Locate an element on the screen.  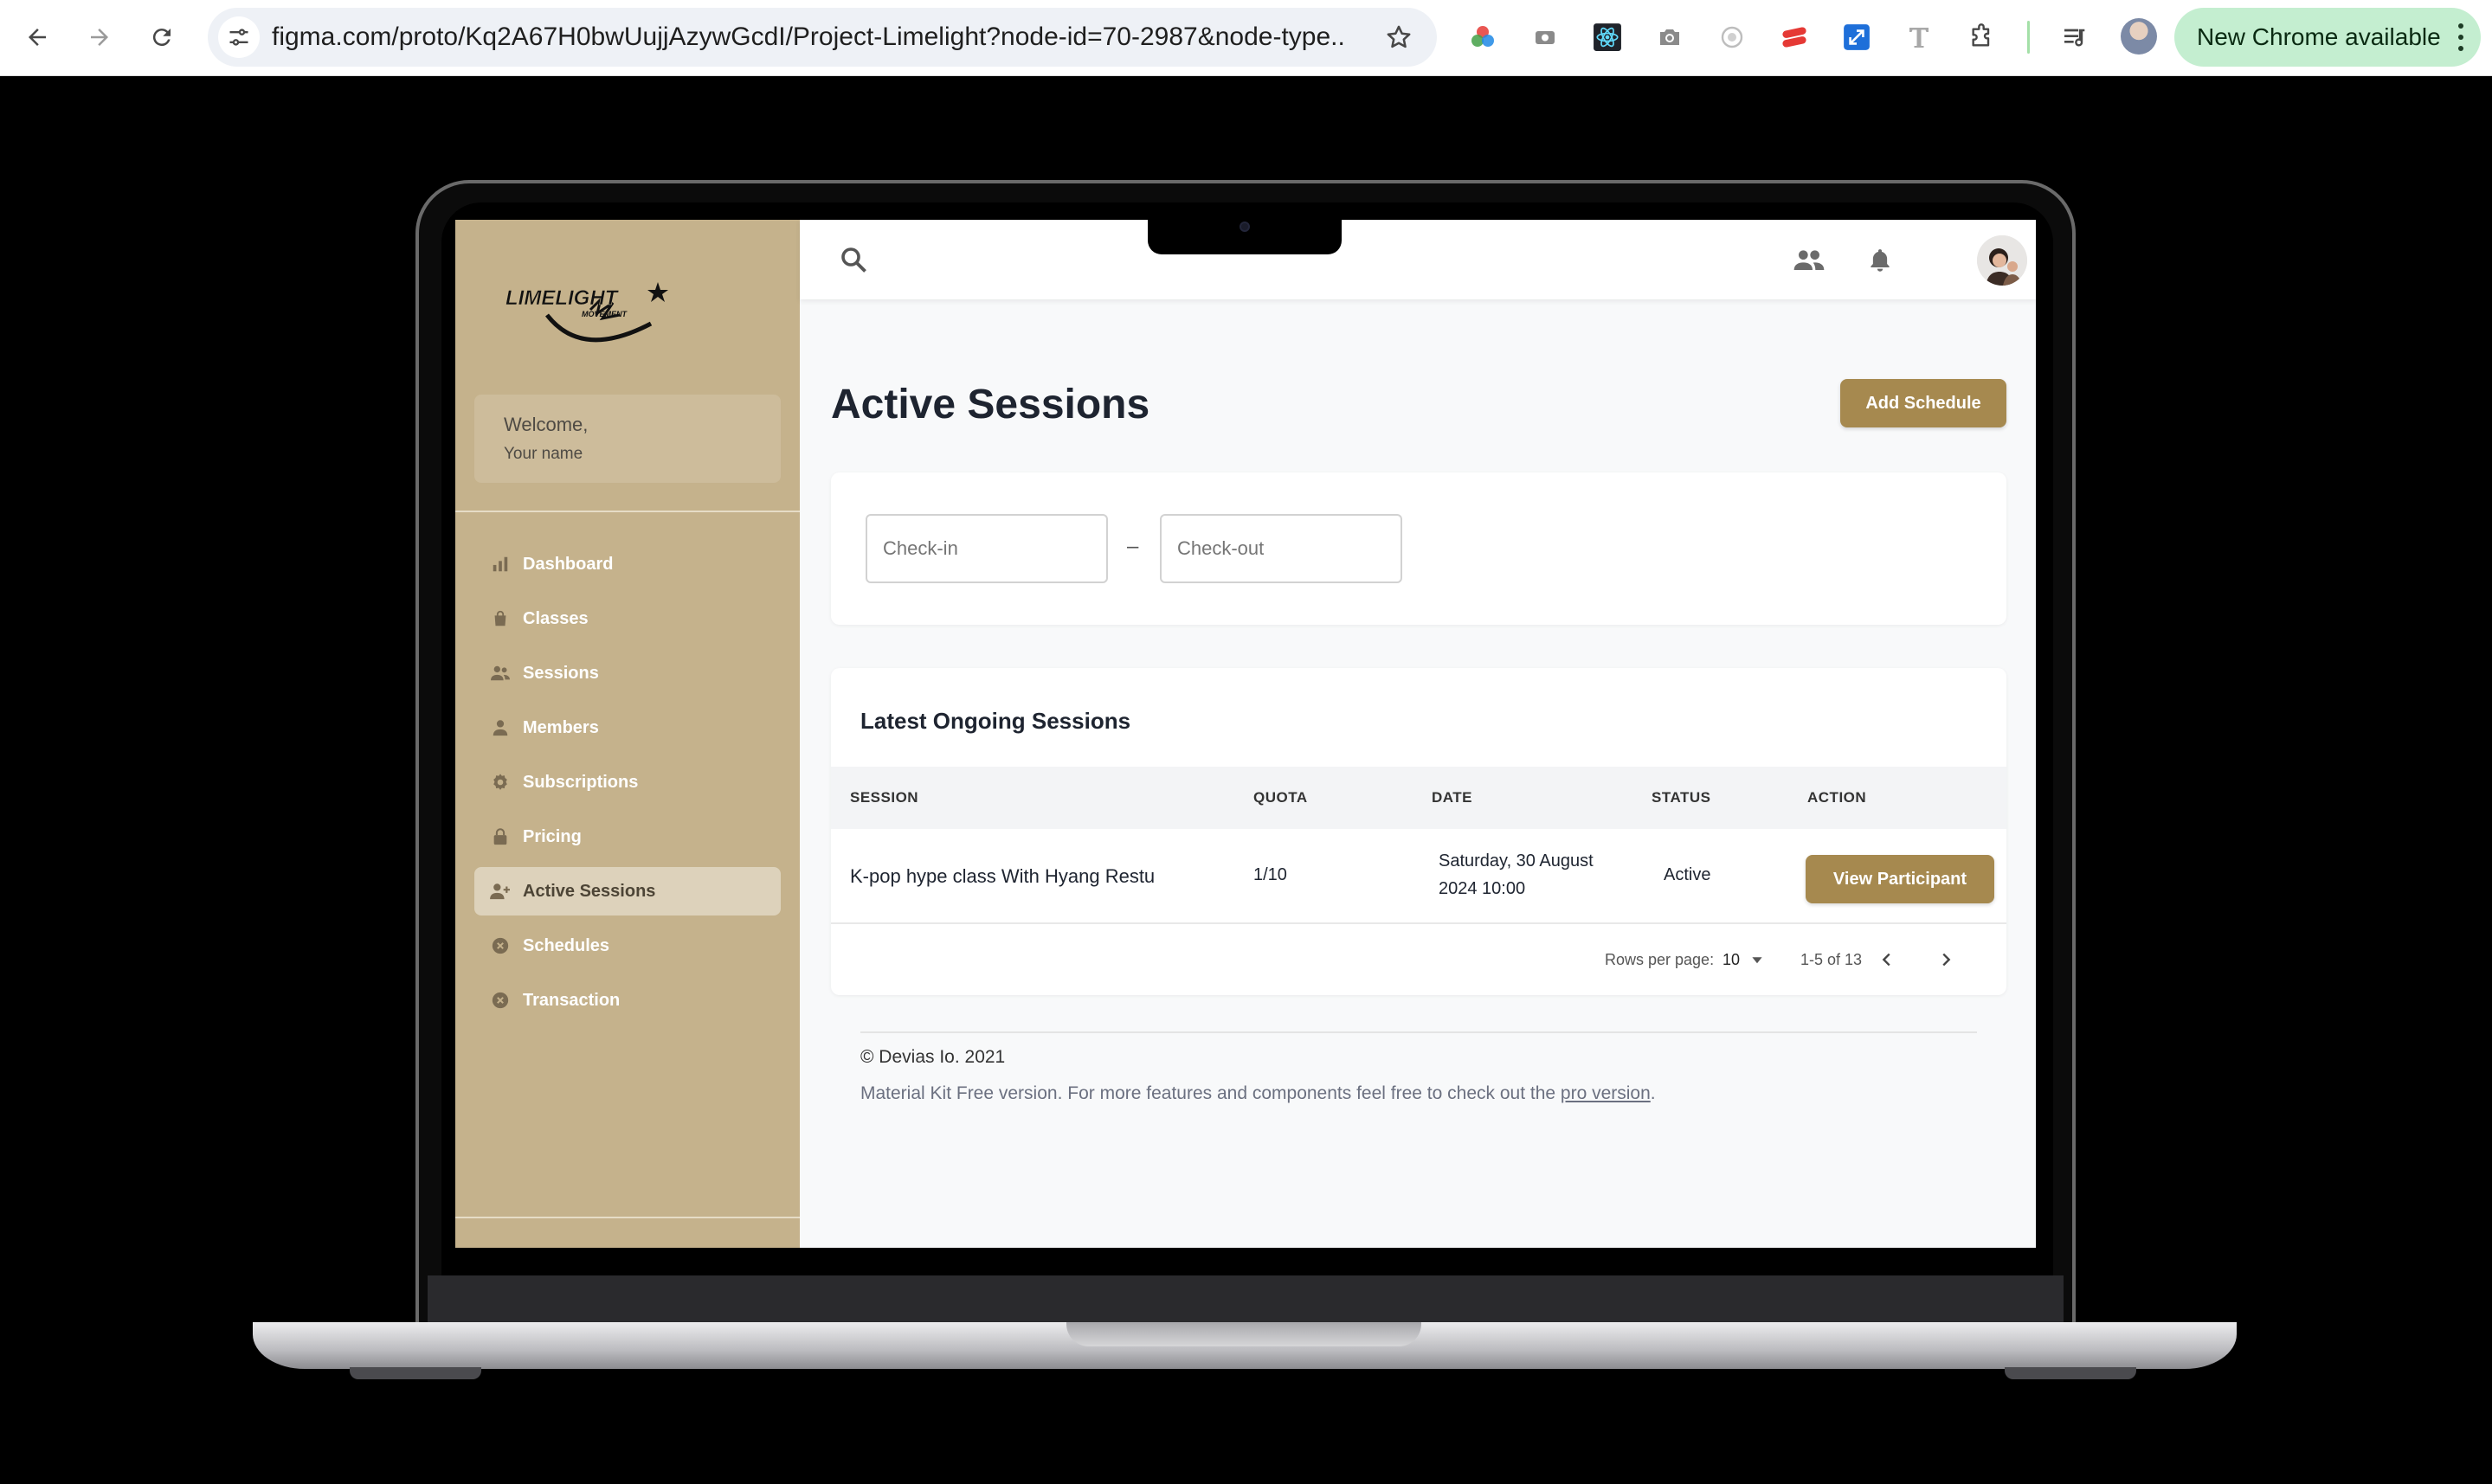
shopping-bag-icon is located at coordinates (500, 619).